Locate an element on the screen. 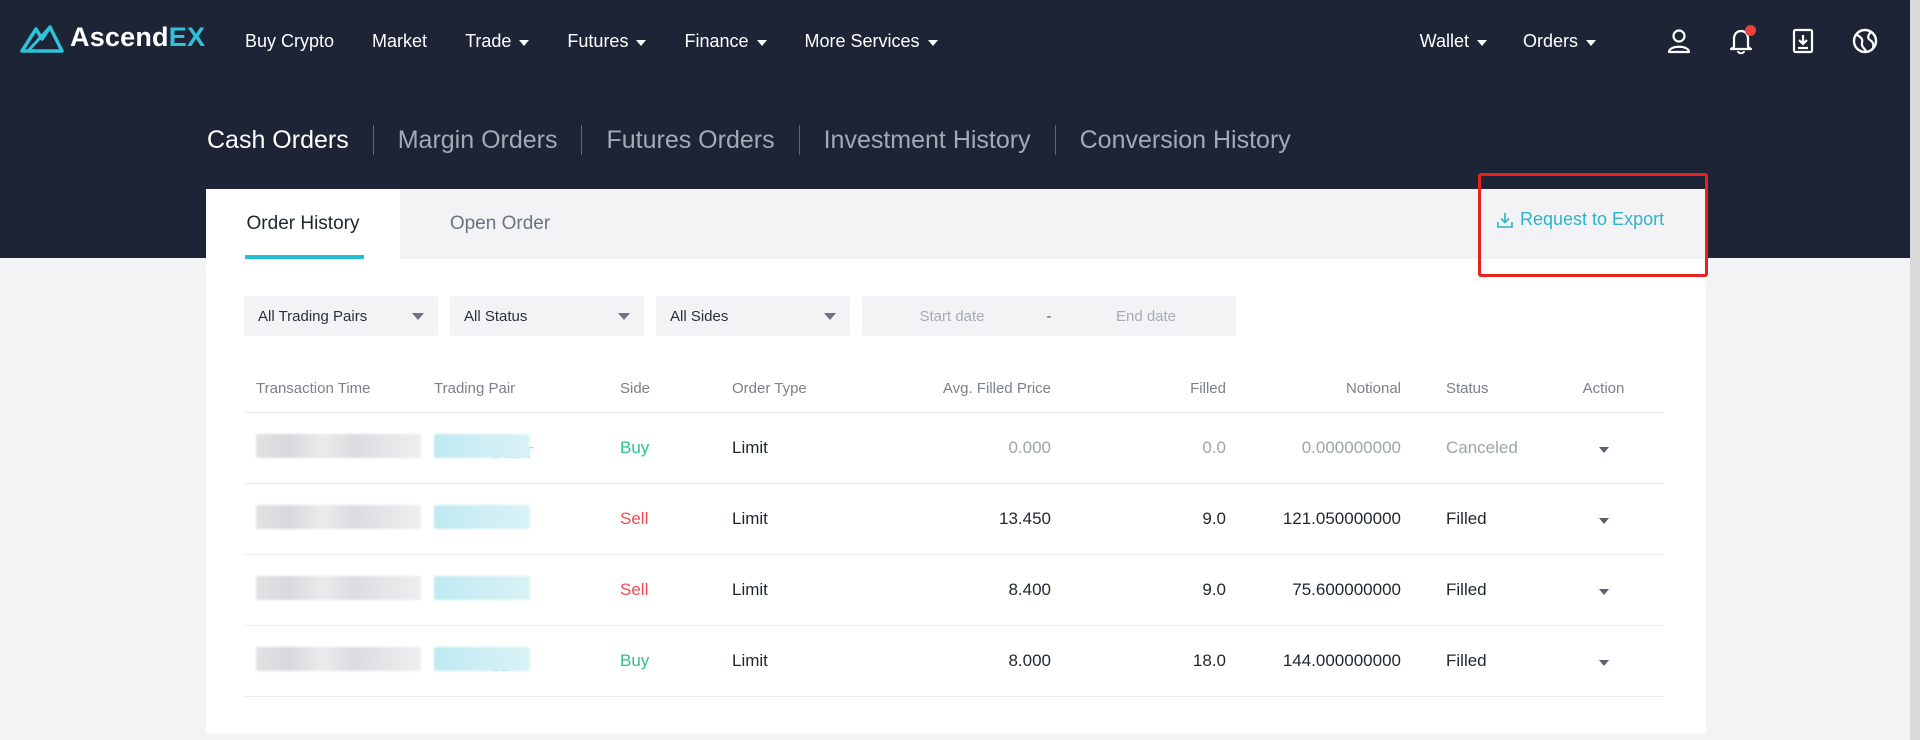  nav-label: Wallet is located at coordinates (1444, 40).